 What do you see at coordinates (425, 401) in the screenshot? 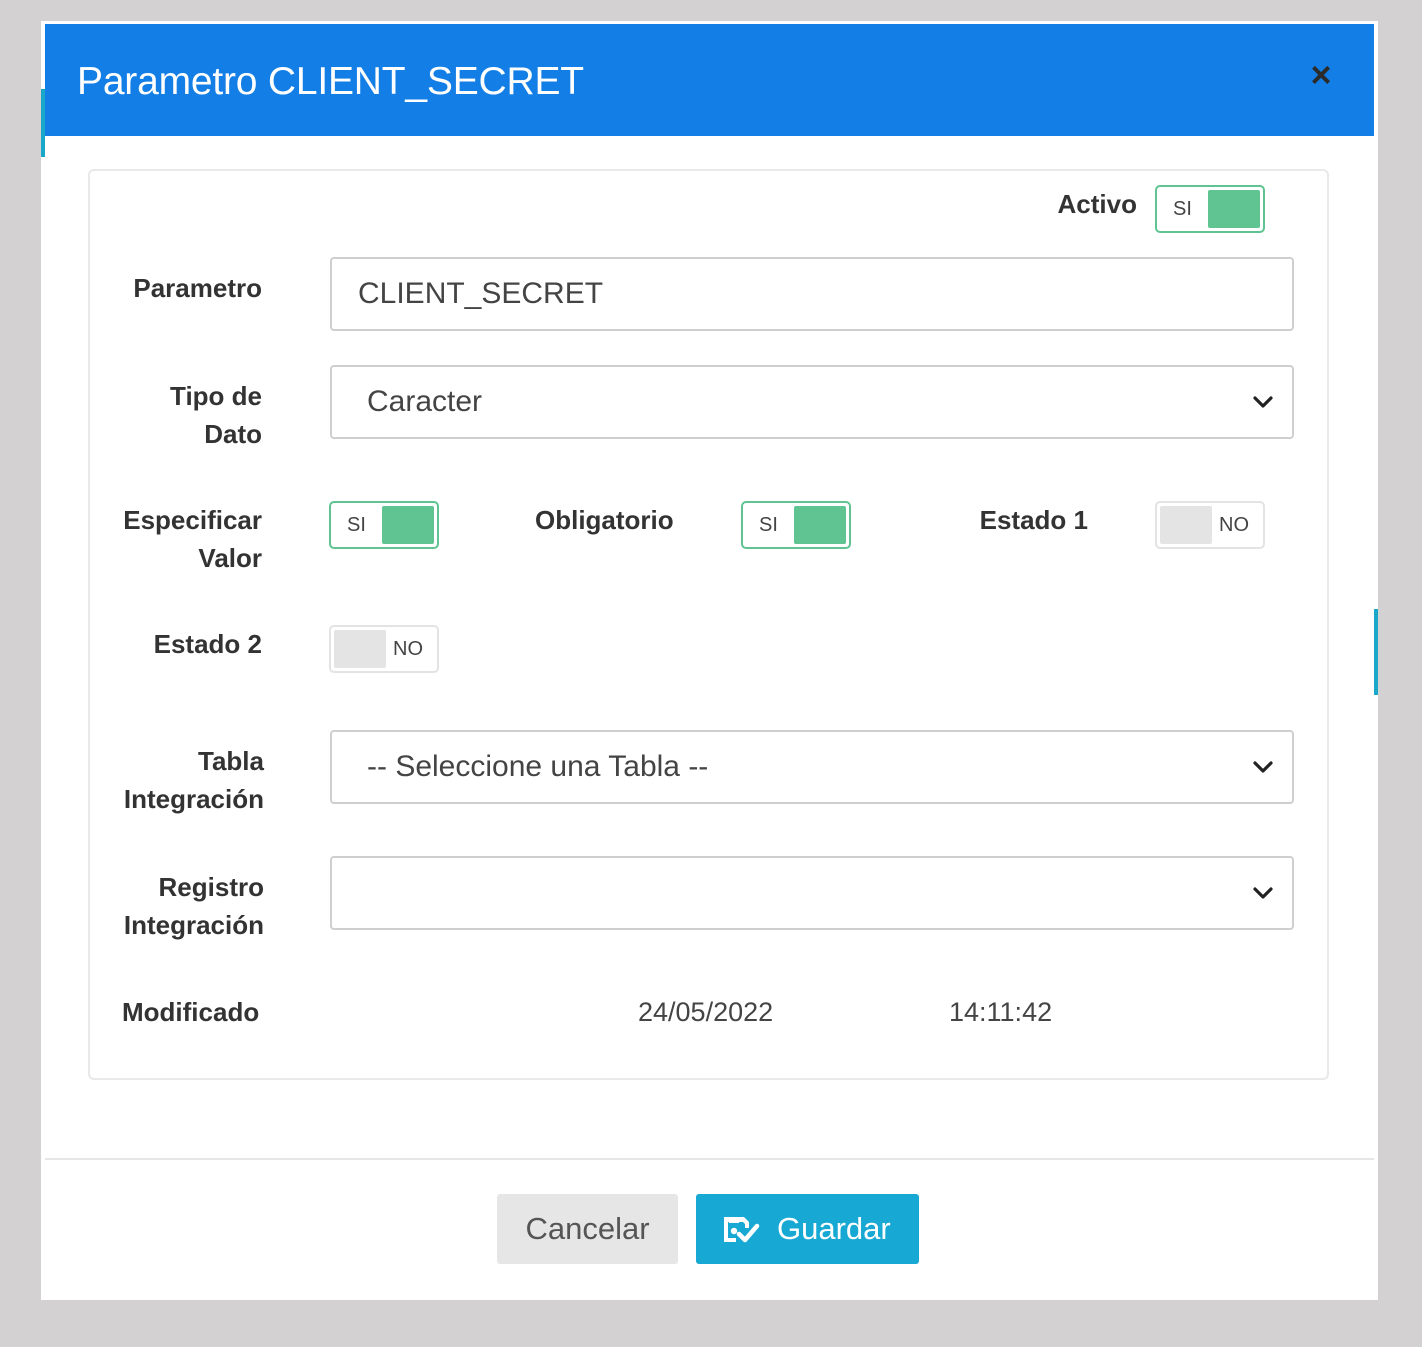
I see `tipo-dato-selected: Caracter` at bounding box center [425, 401].